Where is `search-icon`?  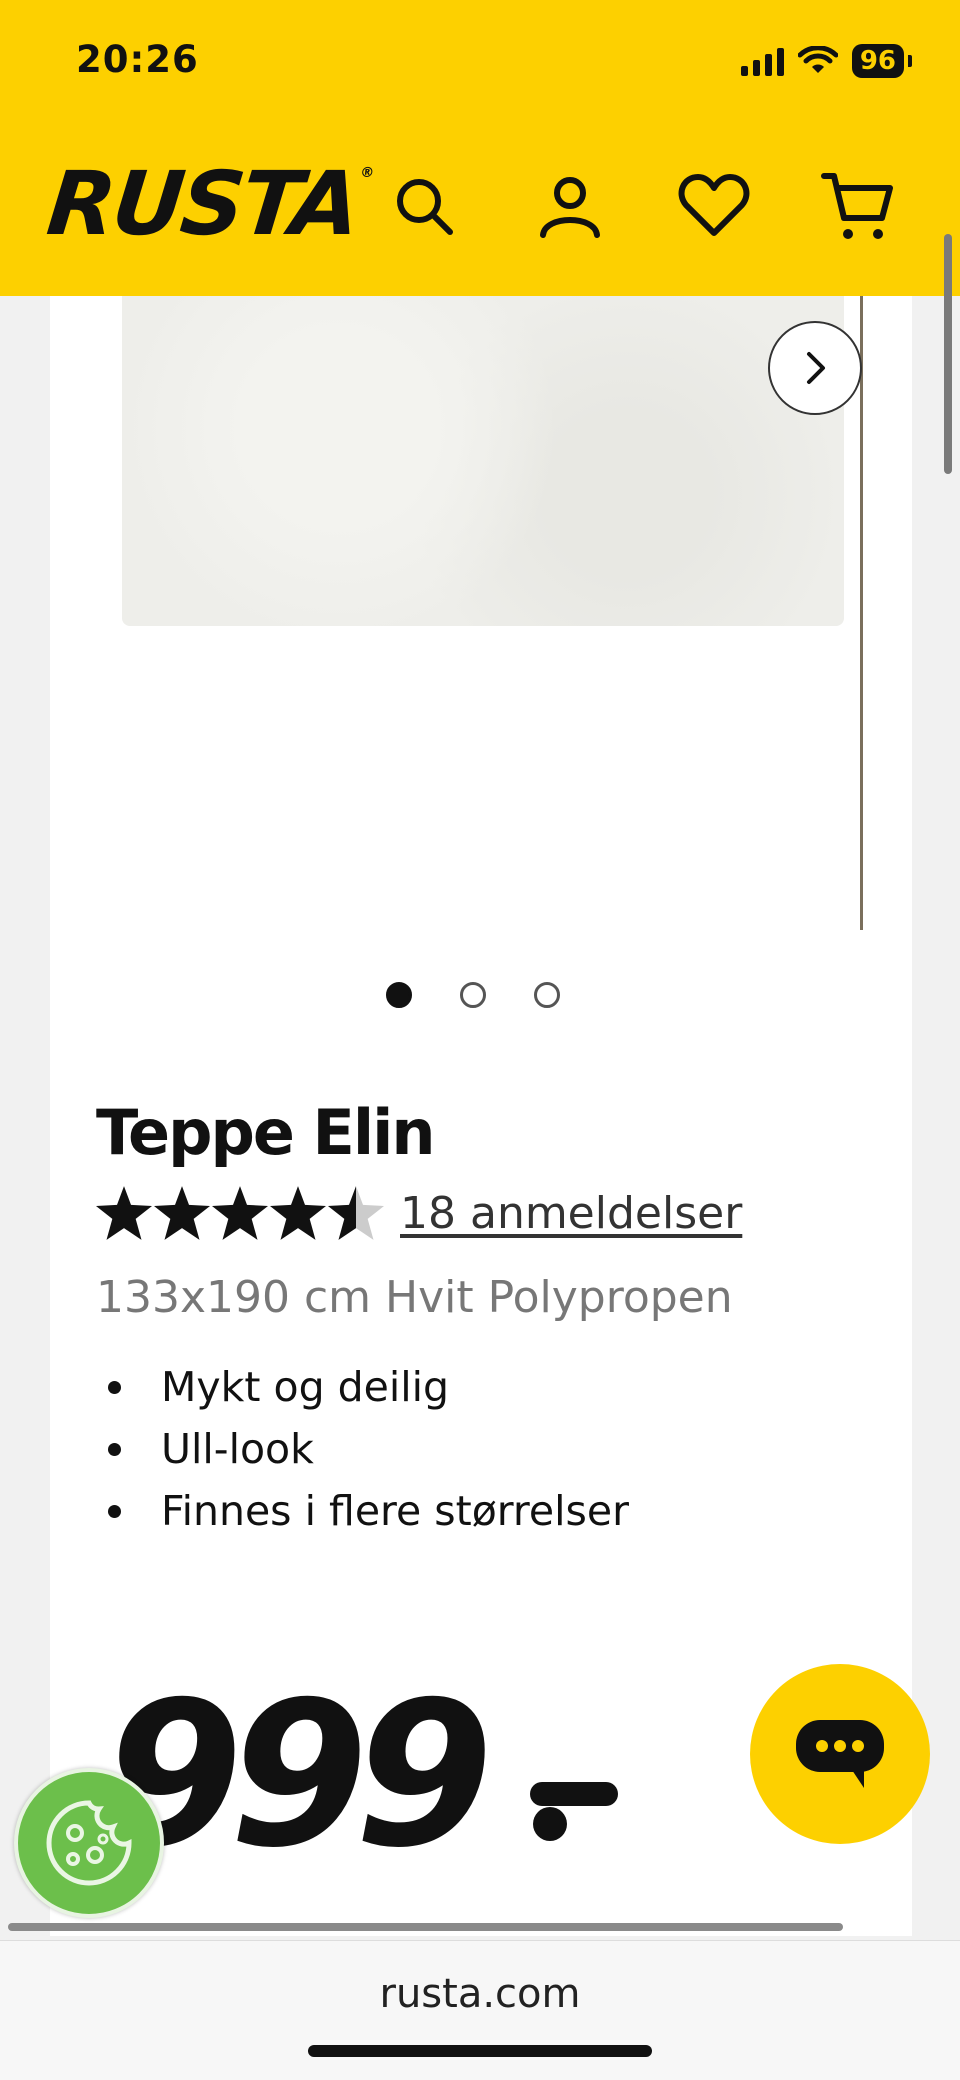 search-icon is located at coordinates (424, 206).